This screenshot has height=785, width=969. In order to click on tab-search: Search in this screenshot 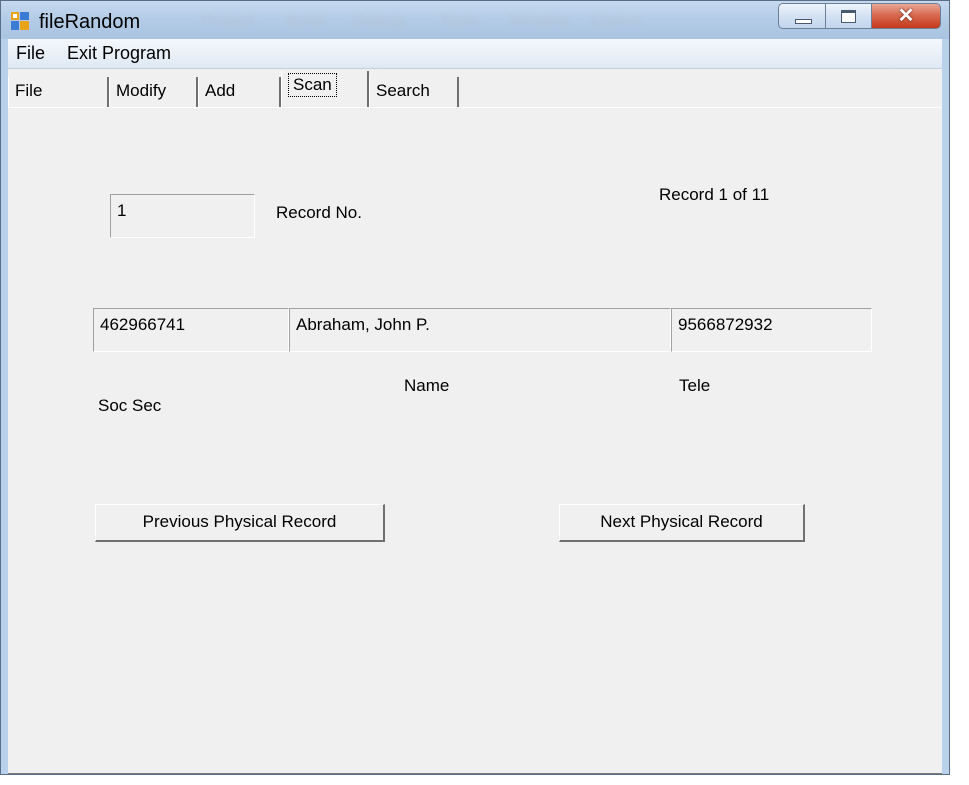, I will do `click(414, 92)`.